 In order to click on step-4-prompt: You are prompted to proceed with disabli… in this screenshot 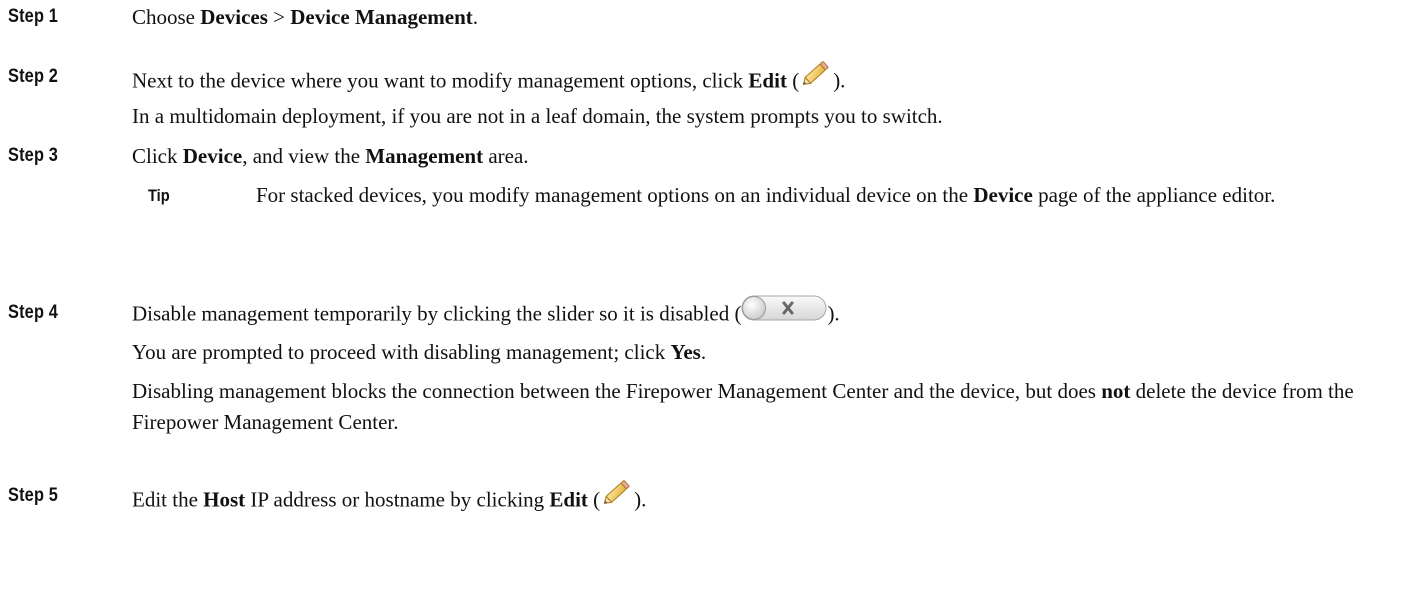, I will do `click(419, 352)`.